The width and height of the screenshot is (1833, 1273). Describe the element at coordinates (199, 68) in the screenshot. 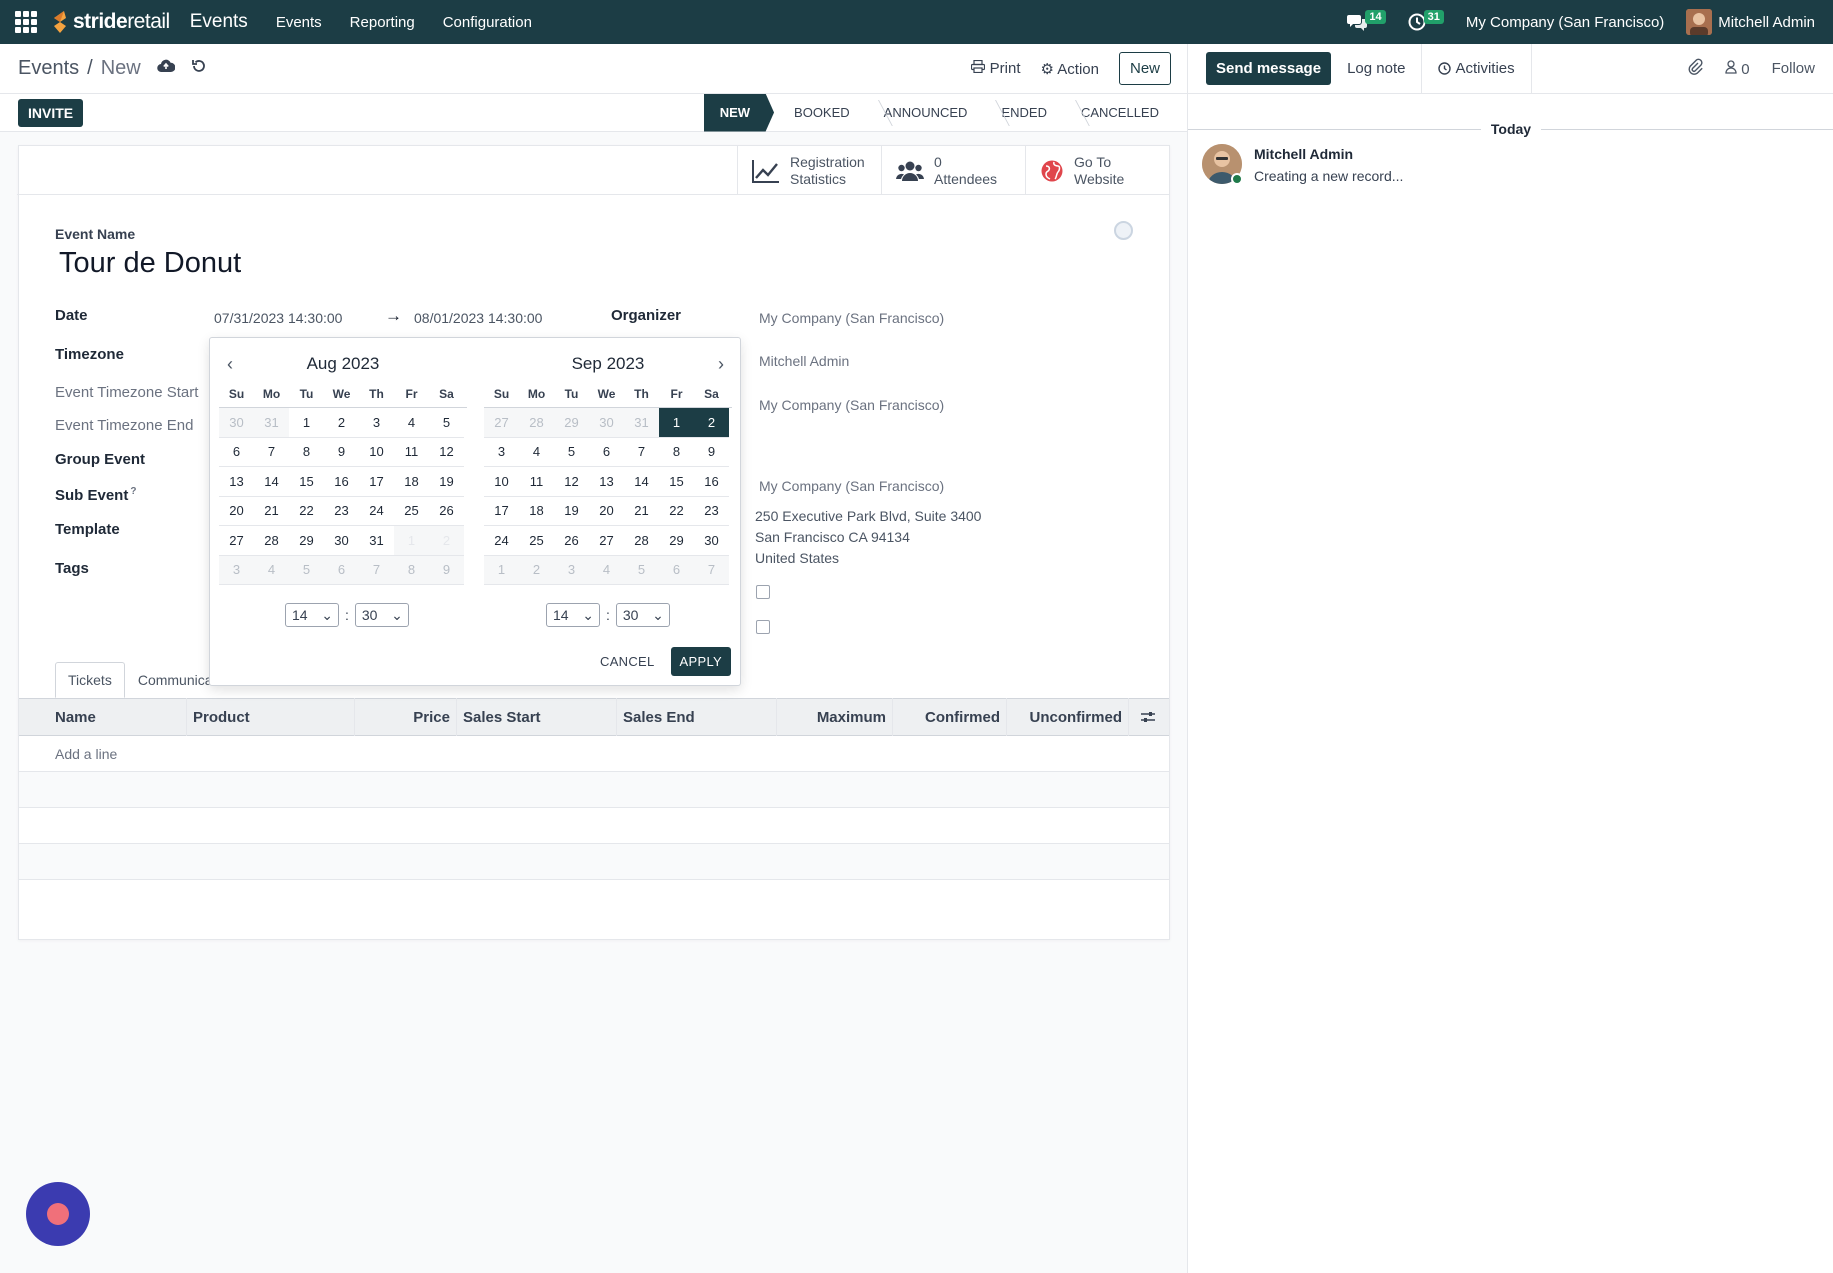

I see `discard-undo-icon` at that location.